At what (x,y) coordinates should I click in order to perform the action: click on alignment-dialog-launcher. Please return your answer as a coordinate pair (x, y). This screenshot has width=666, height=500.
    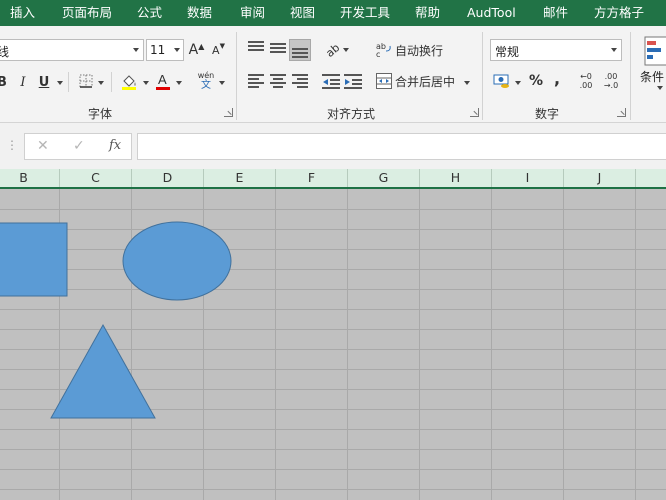
    Looking at the image, I should click on (474, 112).